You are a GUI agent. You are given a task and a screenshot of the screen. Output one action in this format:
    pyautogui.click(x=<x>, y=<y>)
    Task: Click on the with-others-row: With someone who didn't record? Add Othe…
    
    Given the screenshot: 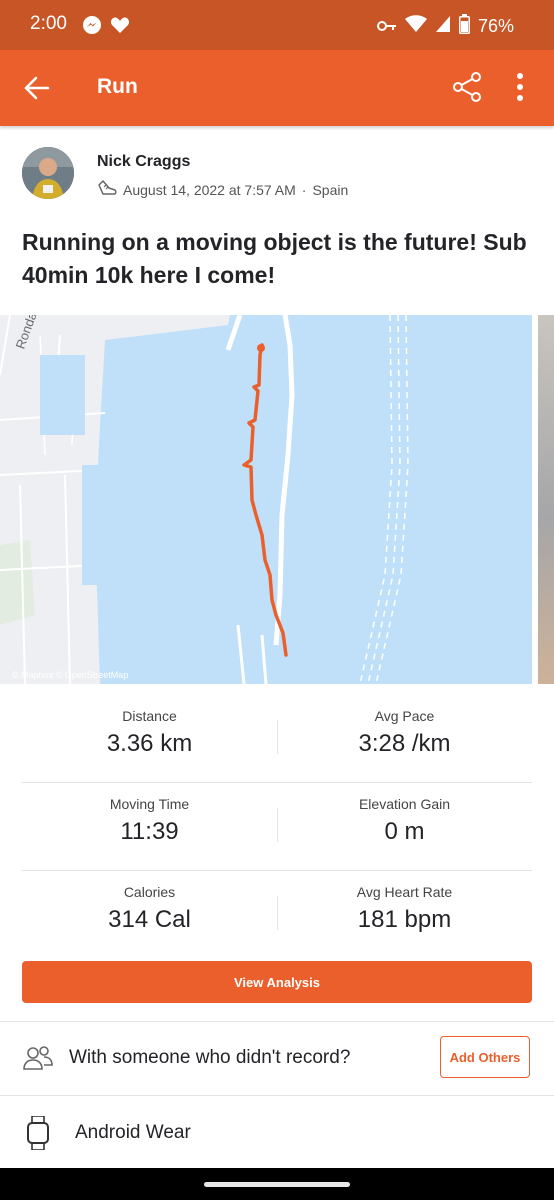 What is the action you would take?
    pyautogui.click(x=277, y=1058)
    